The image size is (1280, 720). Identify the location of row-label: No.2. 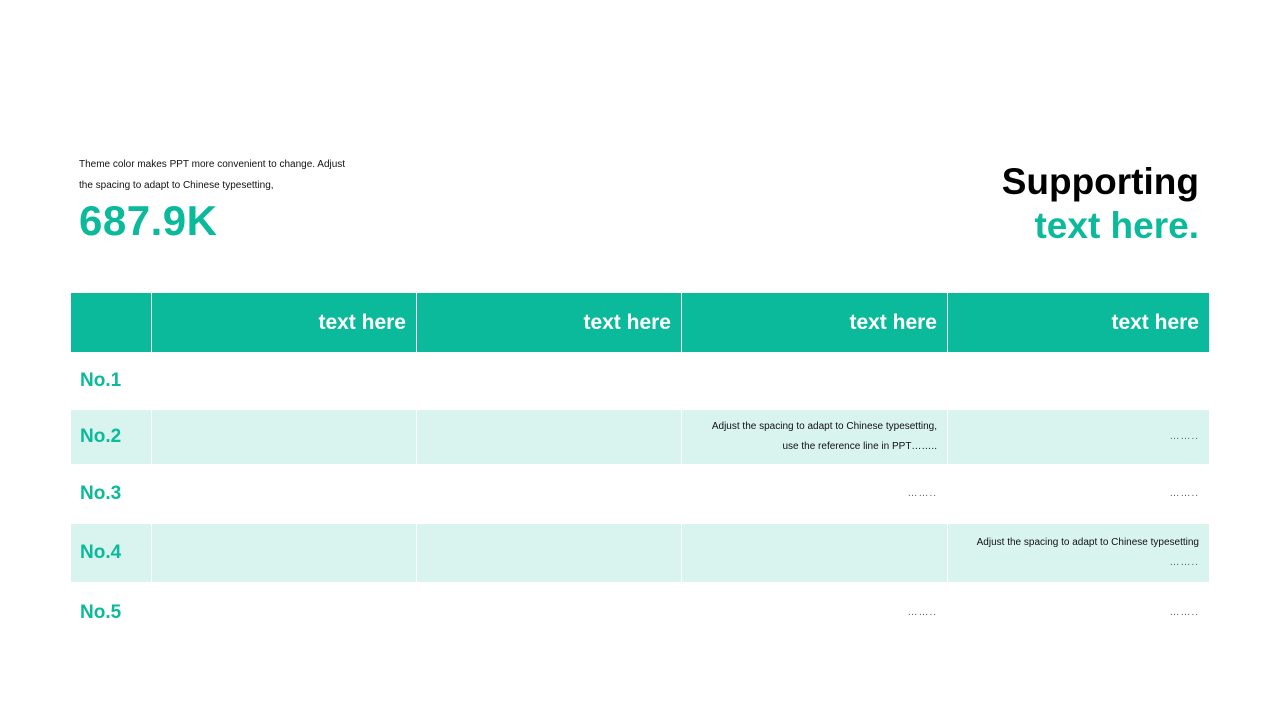
(101, 436).